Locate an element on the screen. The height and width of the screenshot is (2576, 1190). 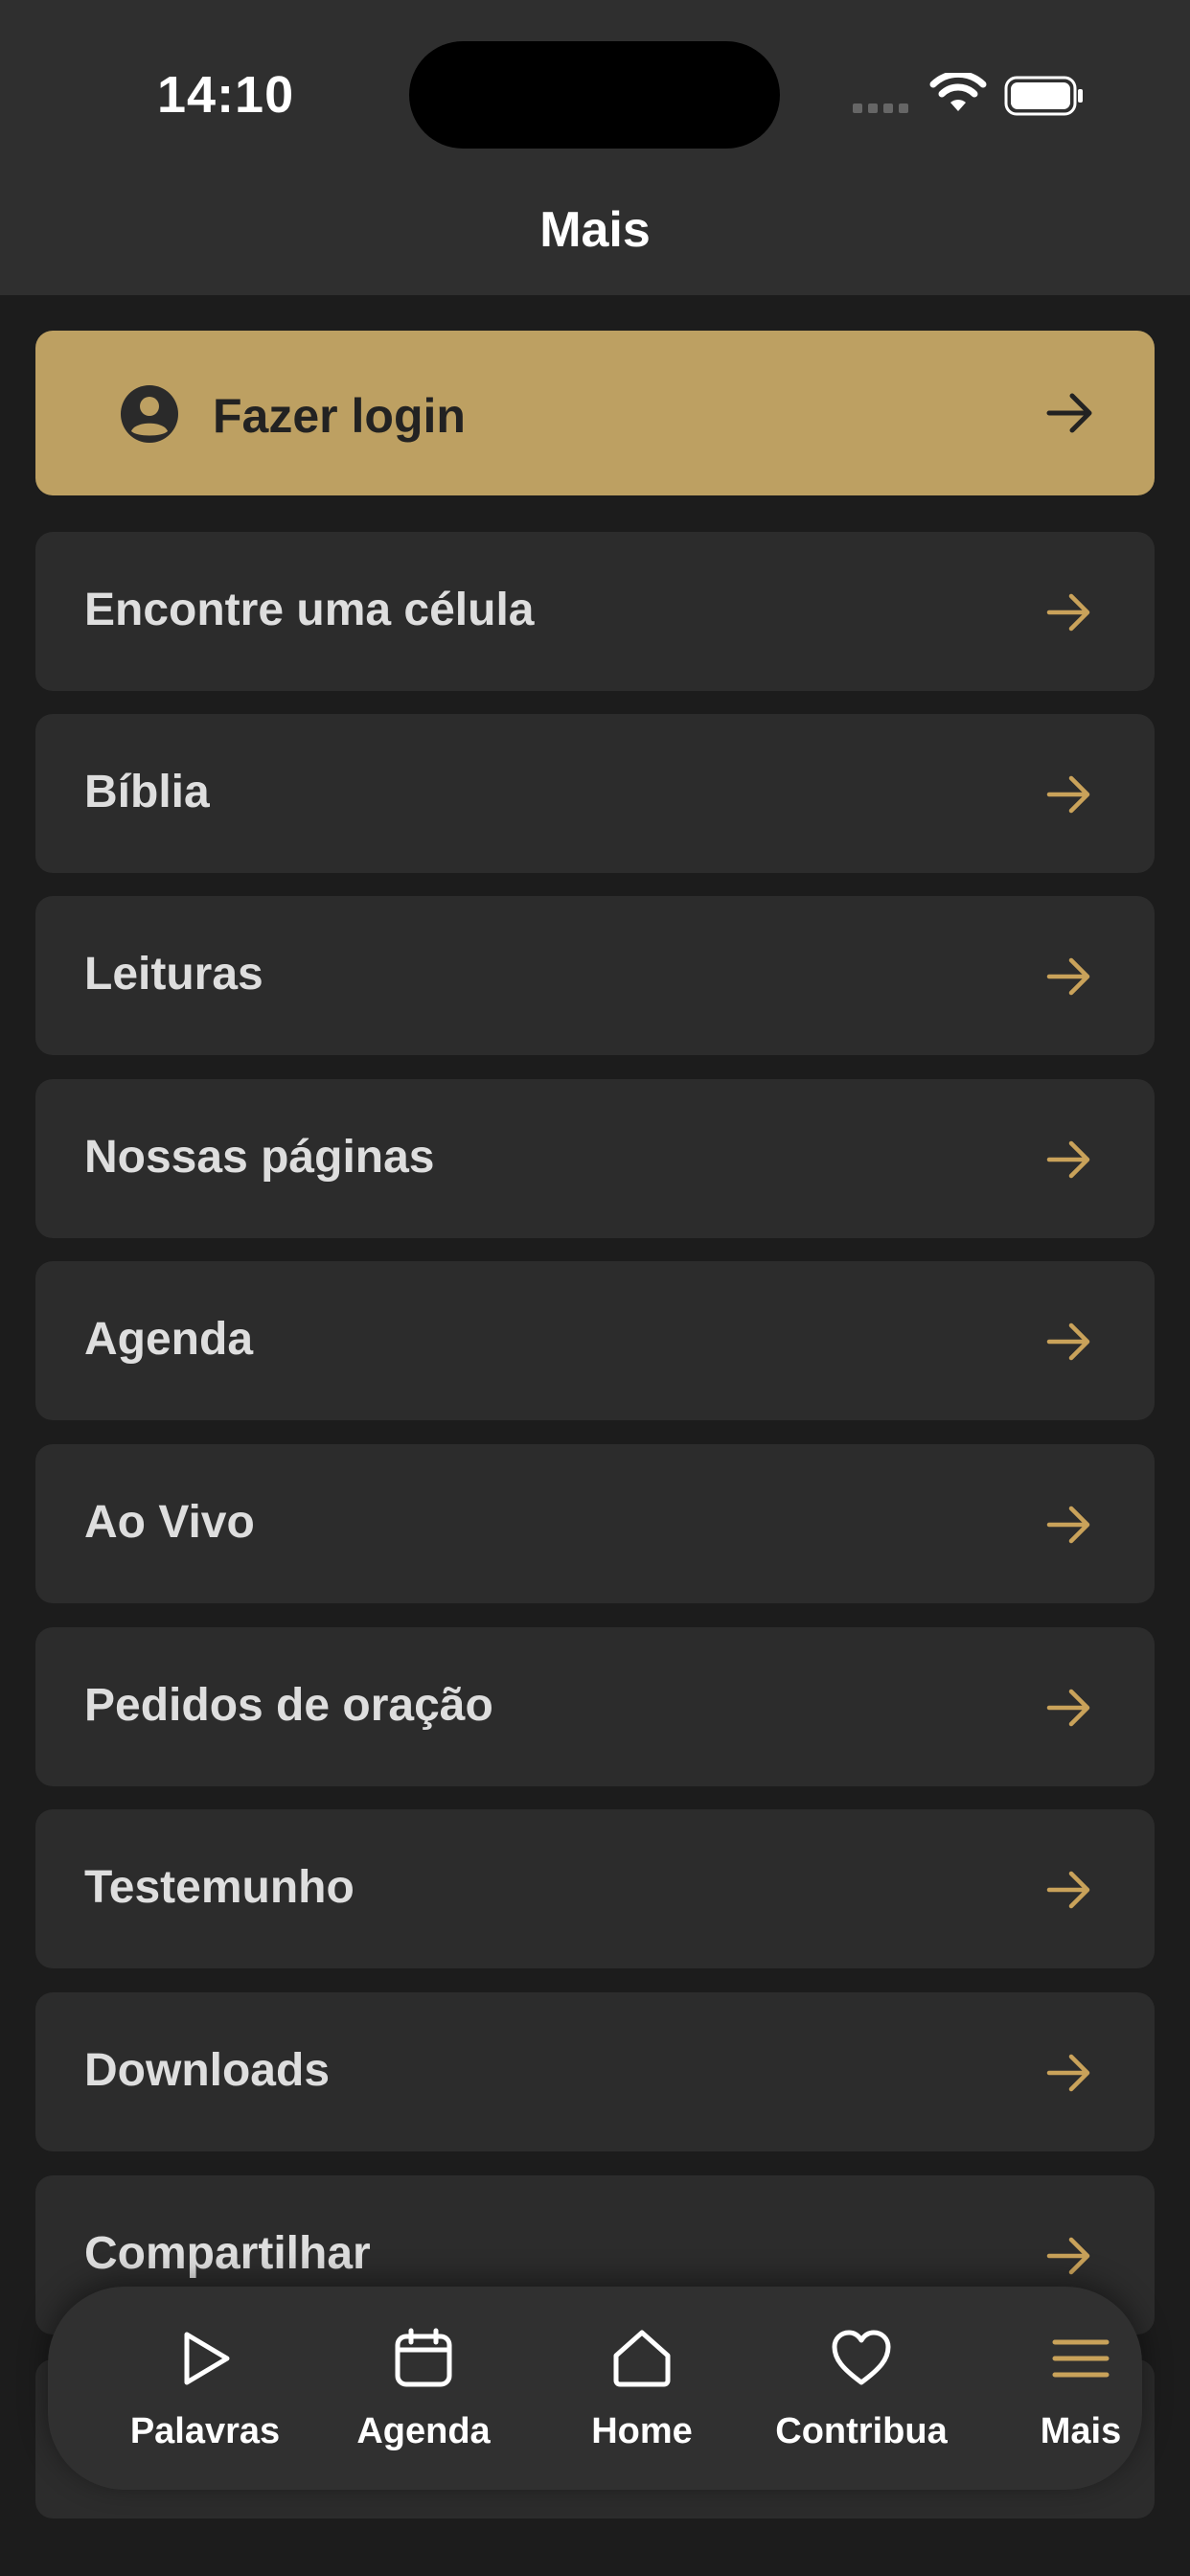
menu-item-label: Encontre uma célula is located at coordinates (310, 610).